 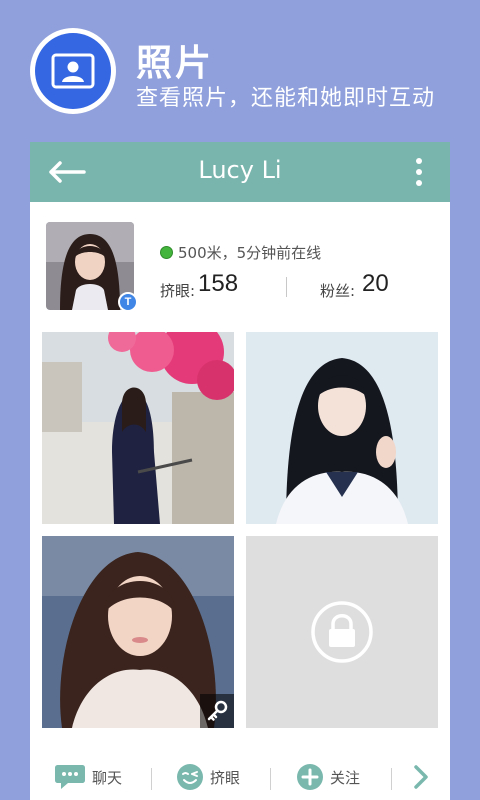 What do you see at coordinates (70, 777) in the screenshot?
I see `chat-bubble-icon` at bounding box center [70, 777].